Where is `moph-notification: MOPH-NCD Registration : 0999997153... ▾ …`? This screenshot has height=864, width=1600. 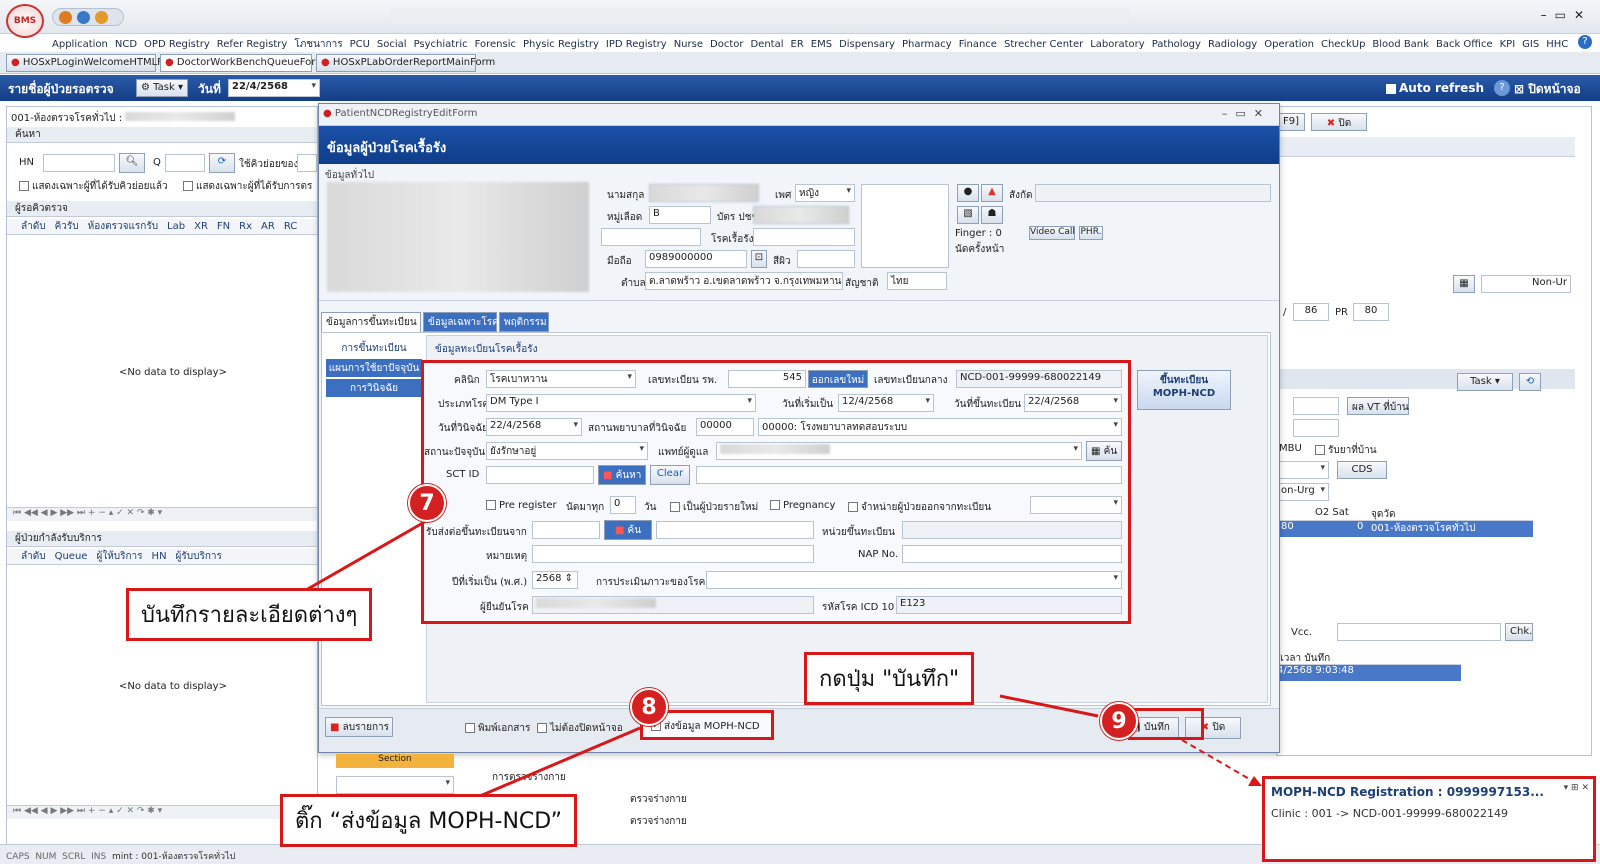
moph-notification: MOPH-NCD Registration : 0999997153... ▾ … is located at coordinates (1429, 819).